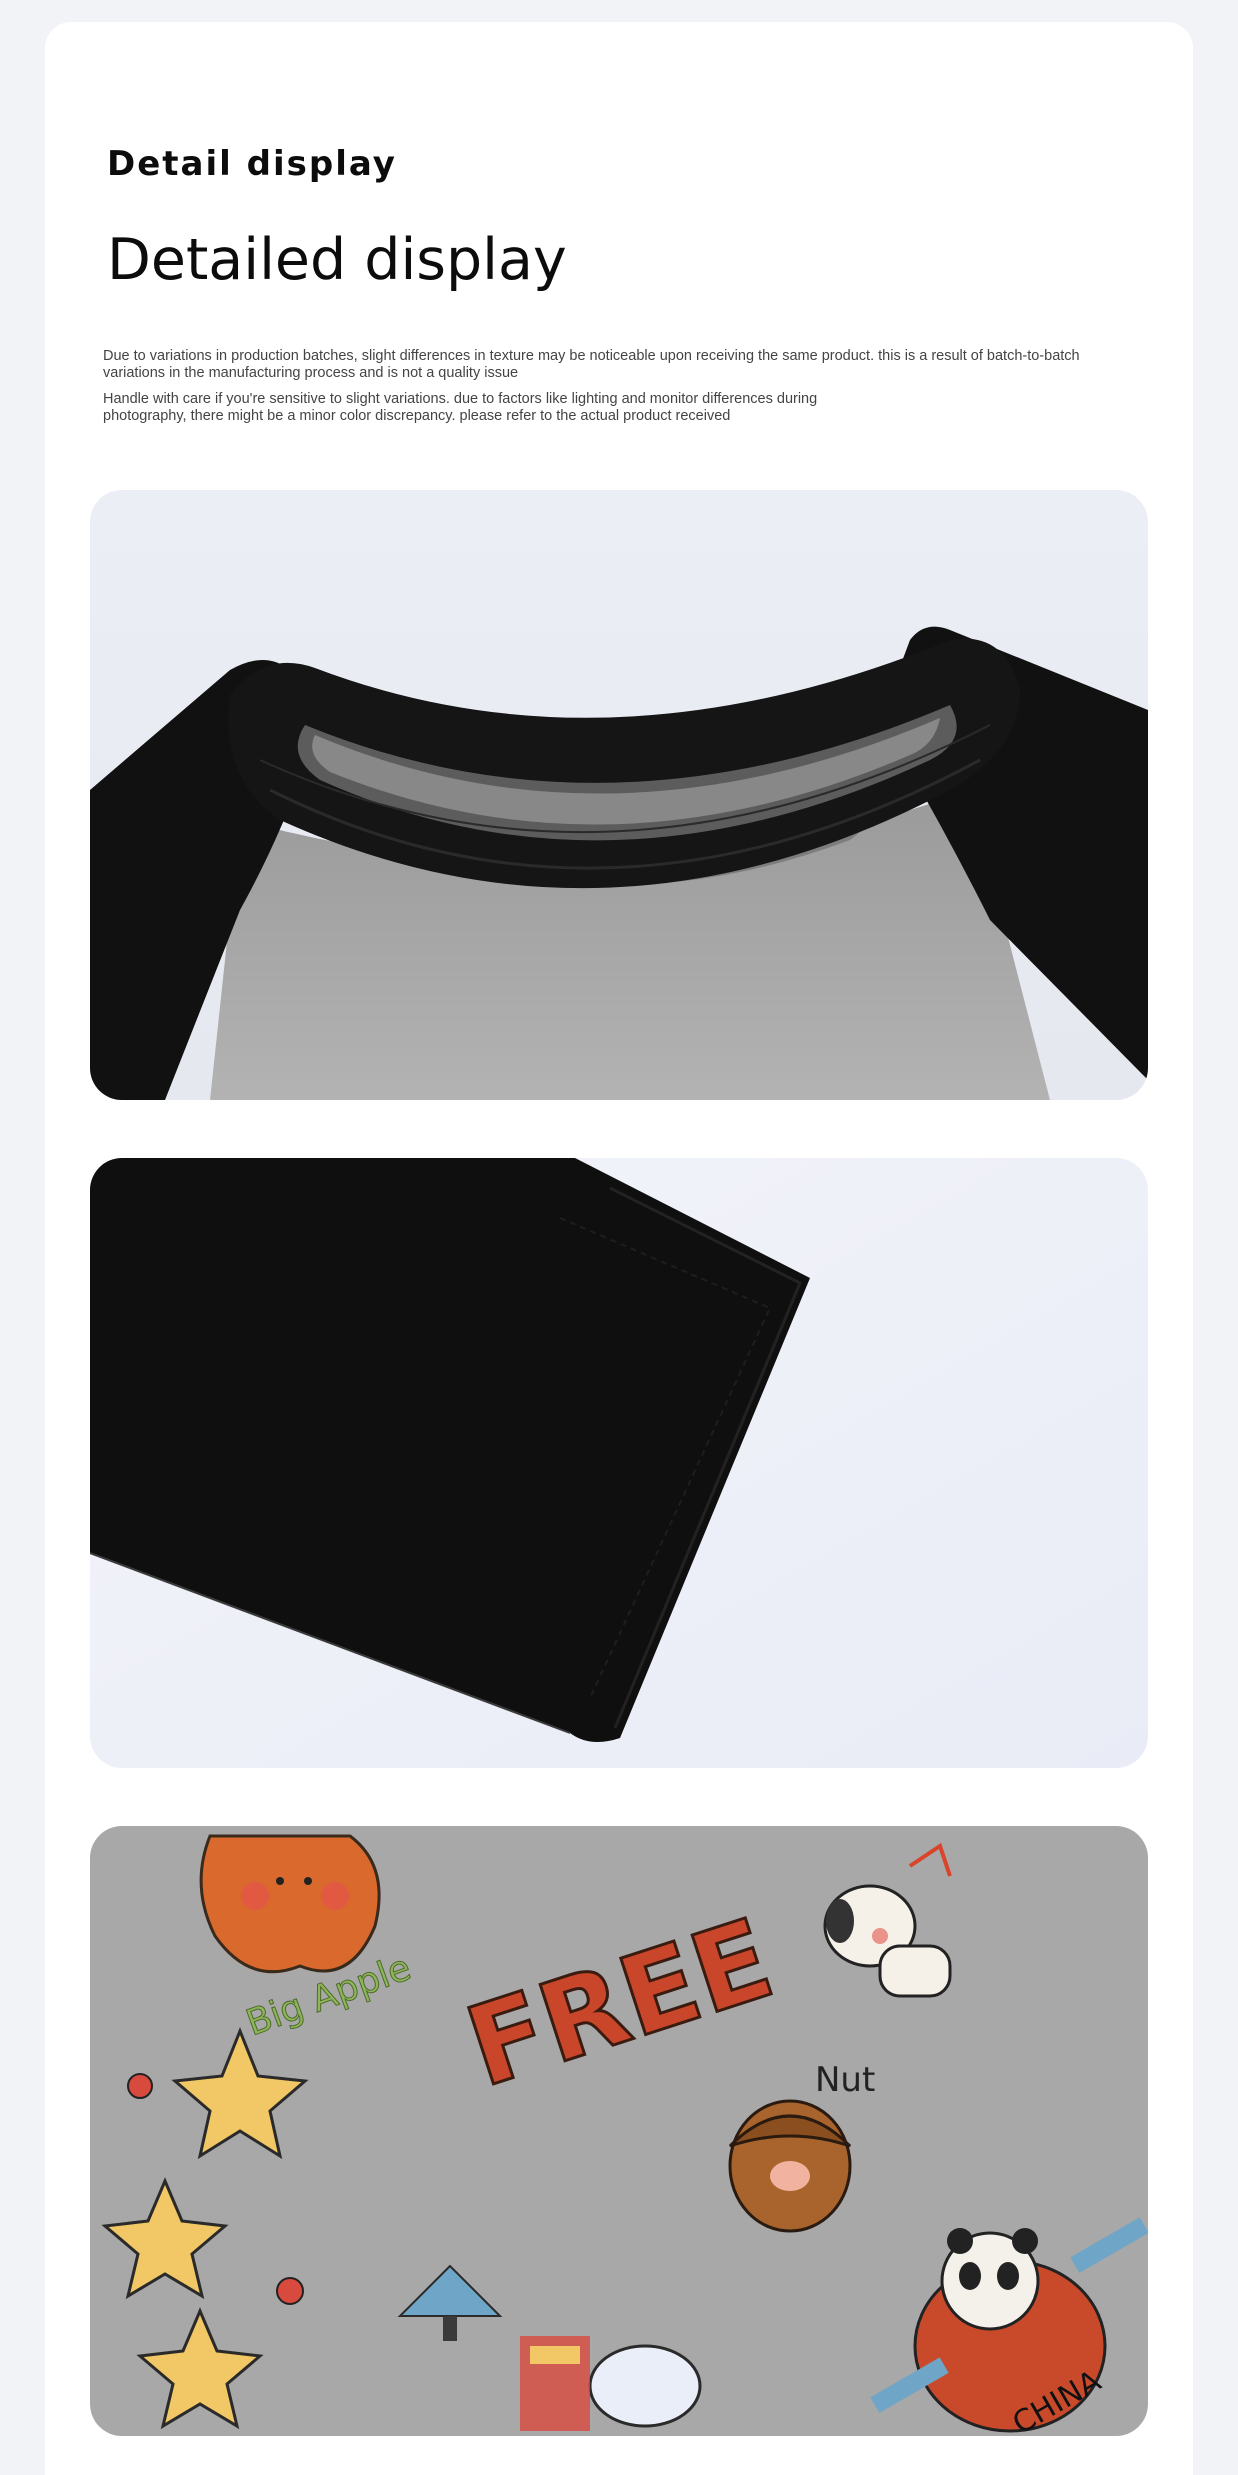 Image resolution: width=1238 pixels, height=2475 pixels. What do you see at coordinates (252, 164) in the screenshot?
I see `section-title: Detail display` at bounding box center [252, 164].